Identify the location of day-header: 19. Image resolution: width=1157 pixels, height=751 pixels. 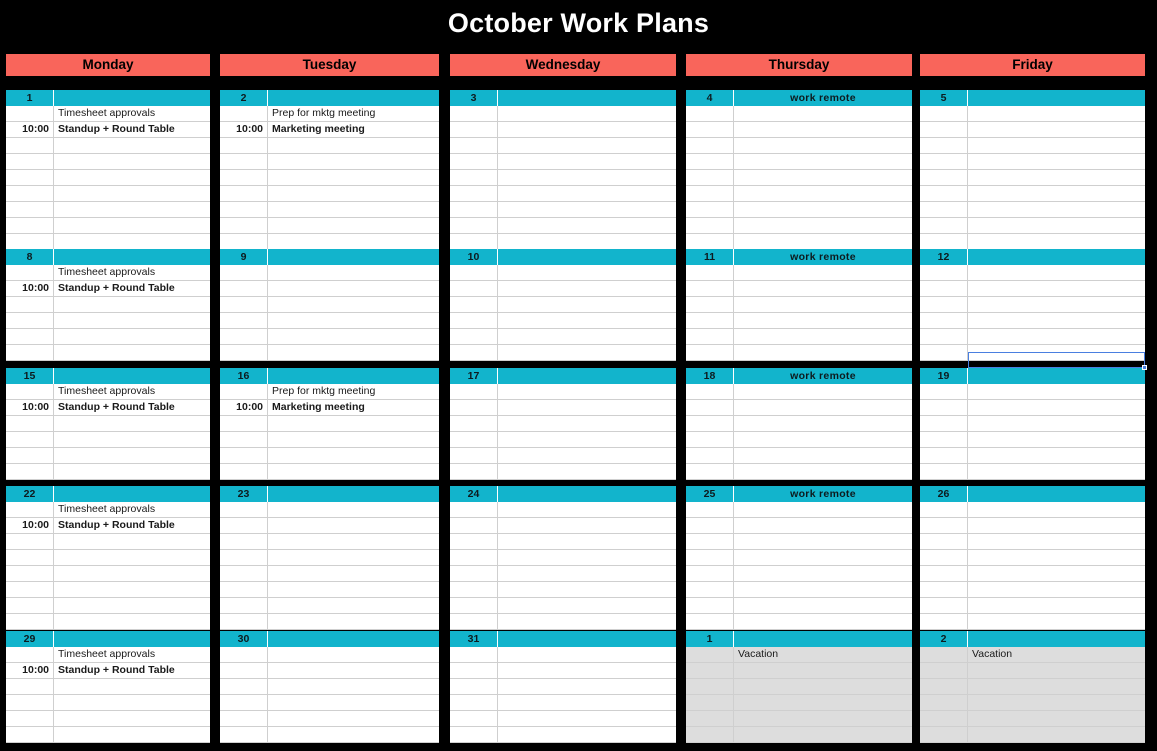
(1032, 376).